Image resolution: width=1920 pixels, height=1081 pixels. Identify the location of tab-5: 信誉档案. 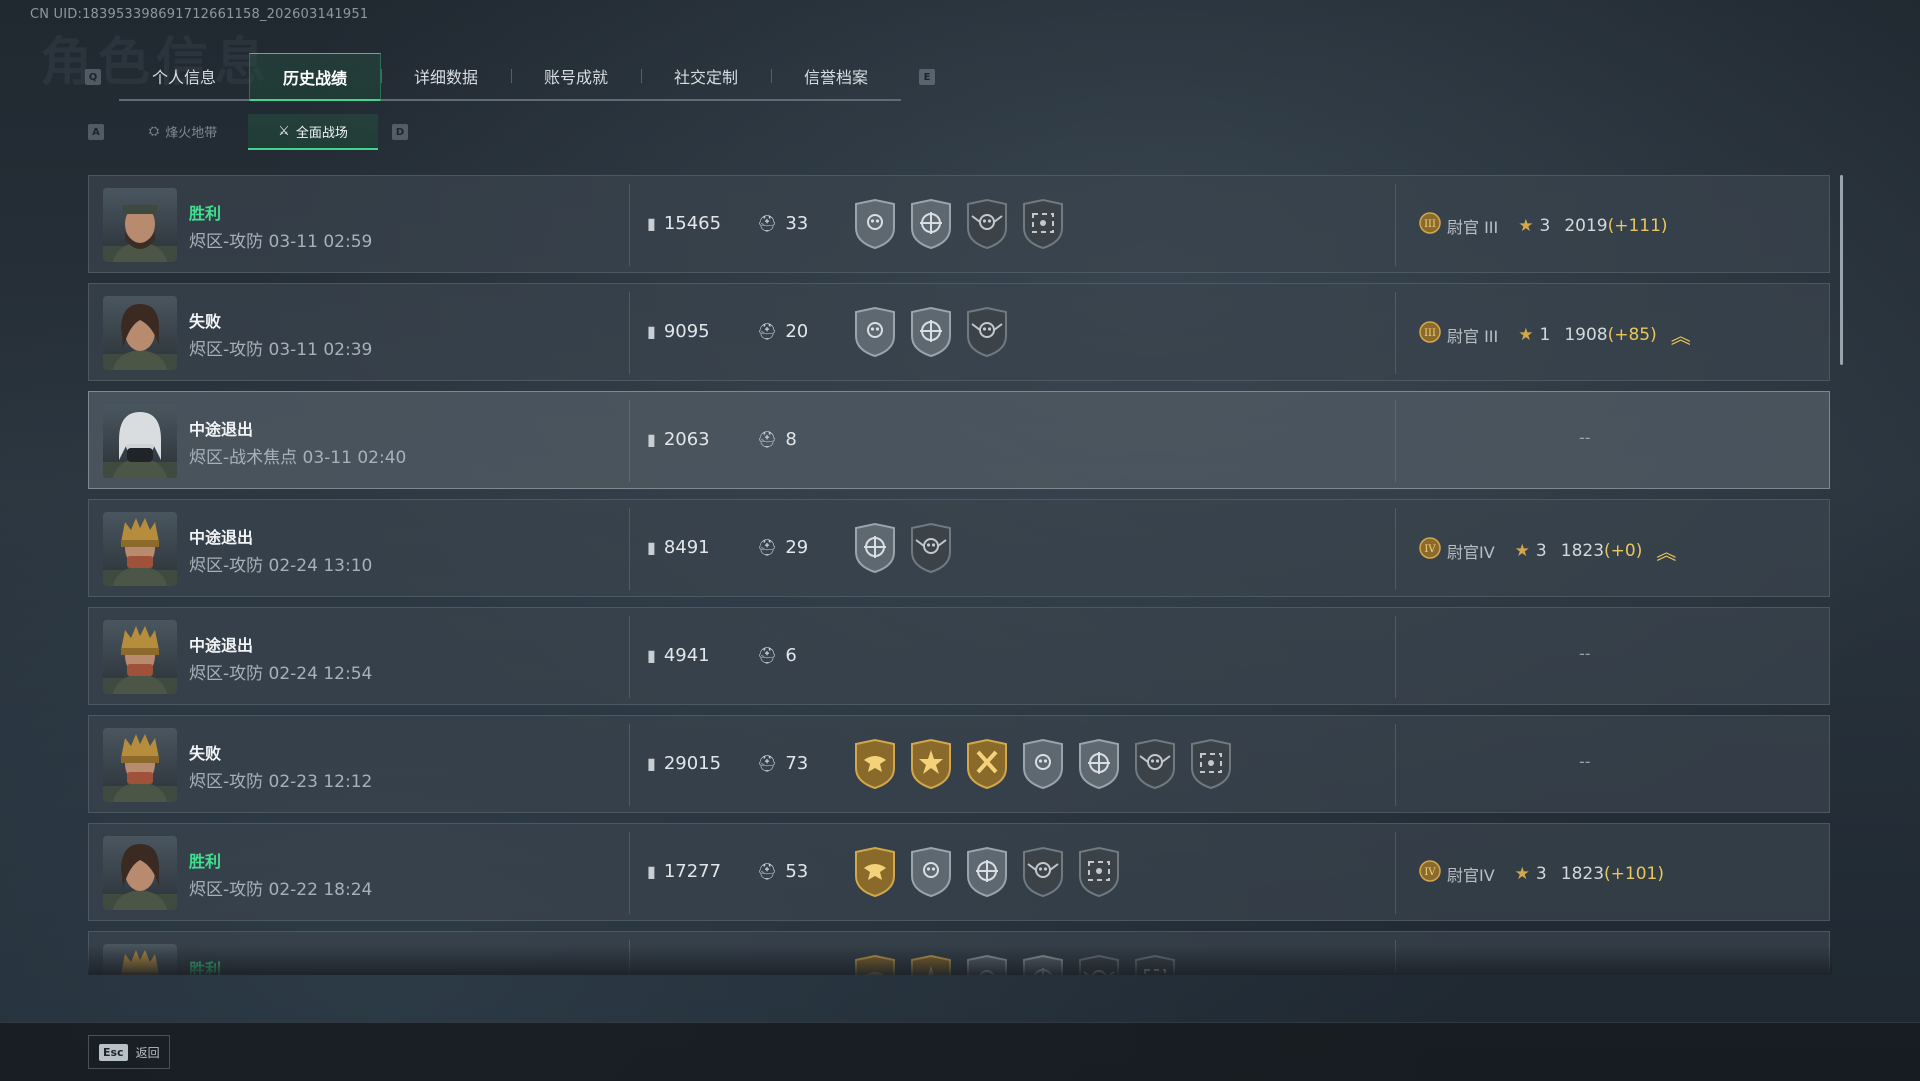
(836, 76).